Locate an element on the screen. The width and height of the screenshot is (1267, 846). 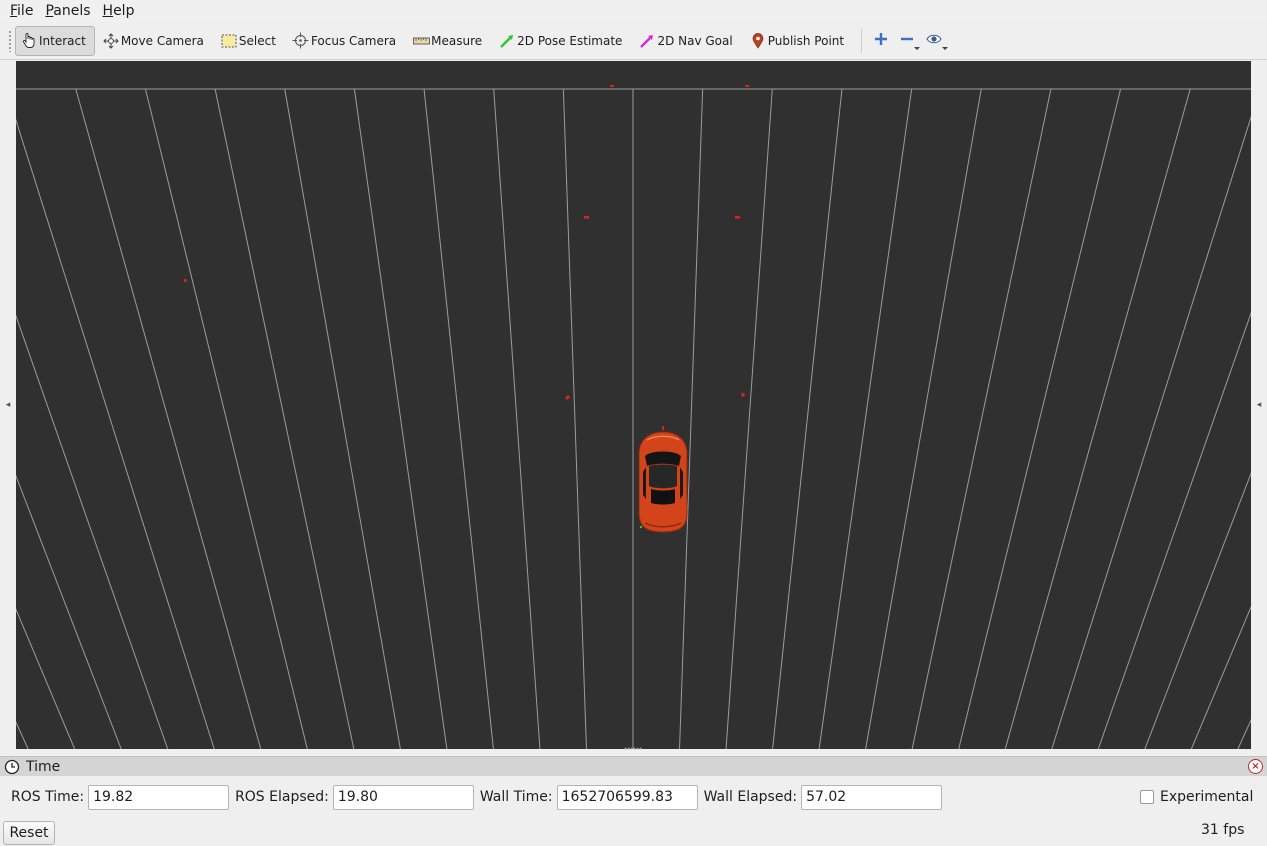
chevron-right-icon: ◂ is located at coordinates (1259, 405).